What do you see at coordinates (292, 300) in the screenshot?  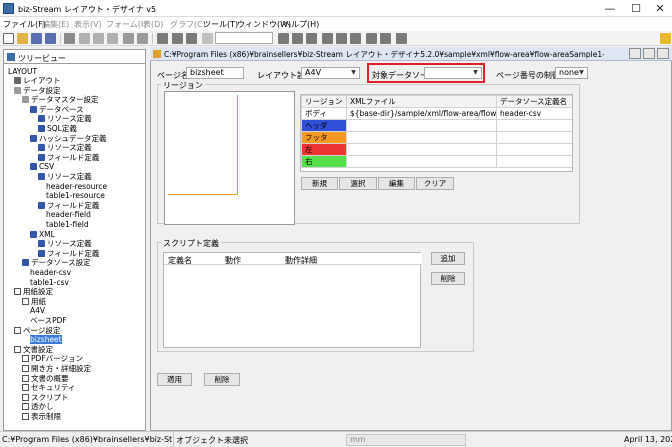 I see `script-table: 定義名 動作 動作詳細` at bounding box center [292, 300].